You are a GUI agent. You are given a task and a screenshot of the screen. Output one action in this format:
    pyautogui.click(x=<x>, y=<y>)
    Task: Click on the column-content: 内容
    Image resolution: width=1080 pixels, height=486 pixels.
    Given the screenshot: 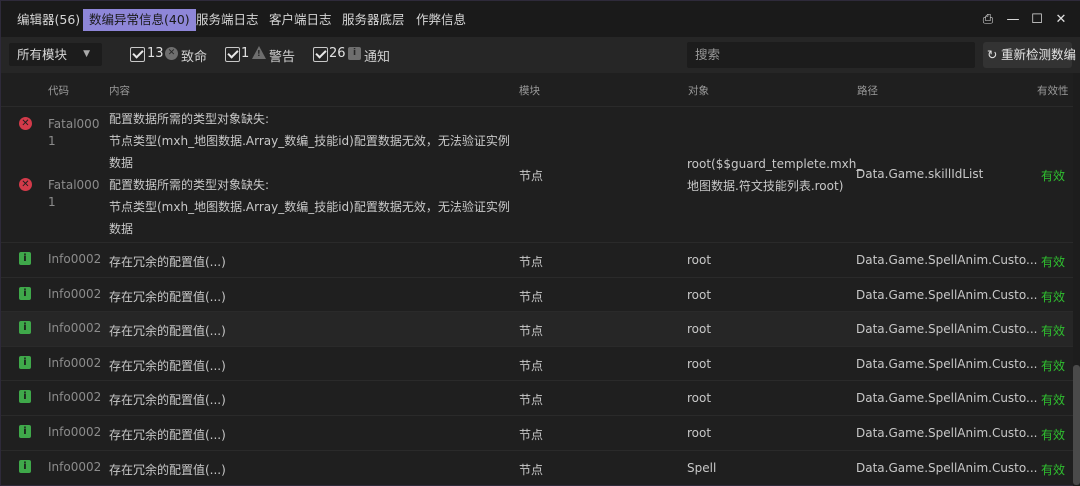 What is the action you would take?
    pyautogui.click(x=119, y=90)
    